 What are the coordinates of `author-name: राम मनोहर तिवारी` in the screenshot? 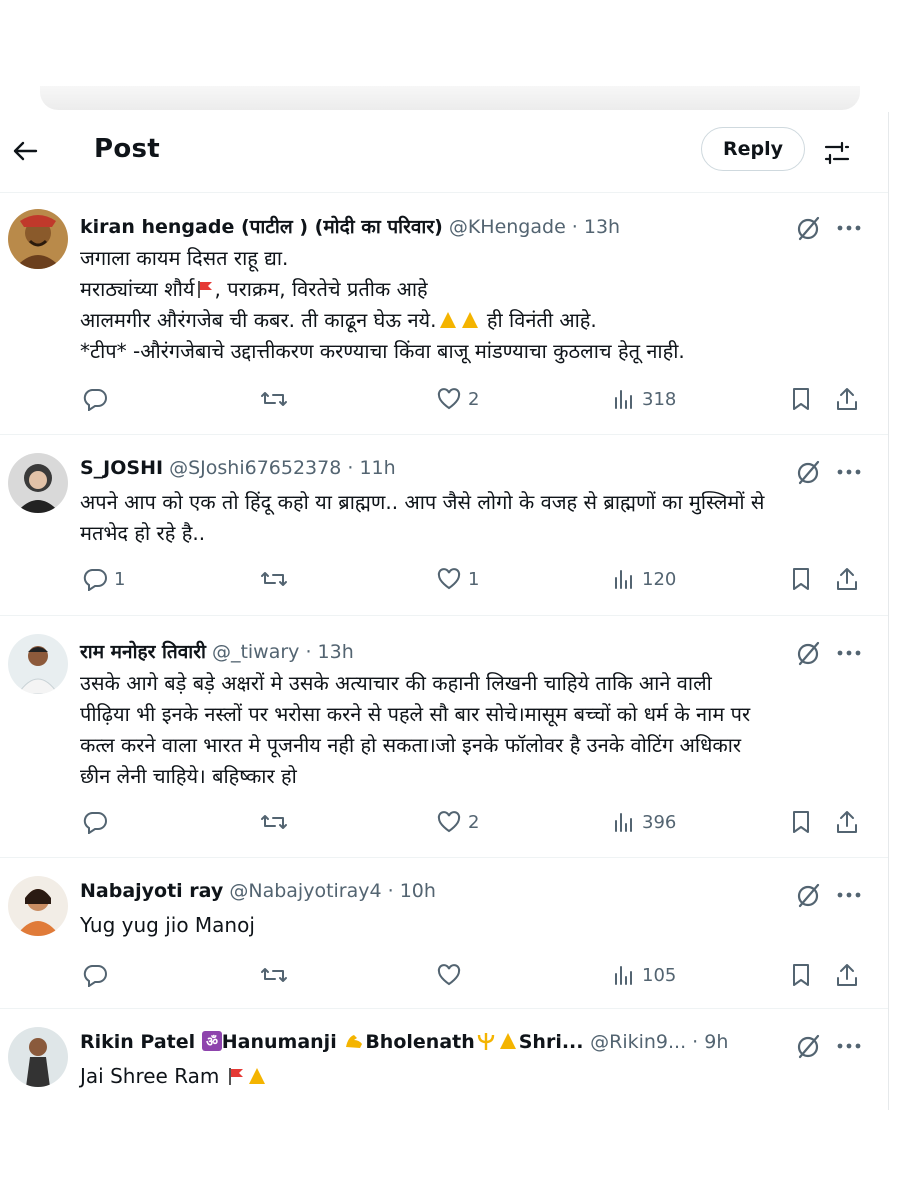 It's located at (143, 652).